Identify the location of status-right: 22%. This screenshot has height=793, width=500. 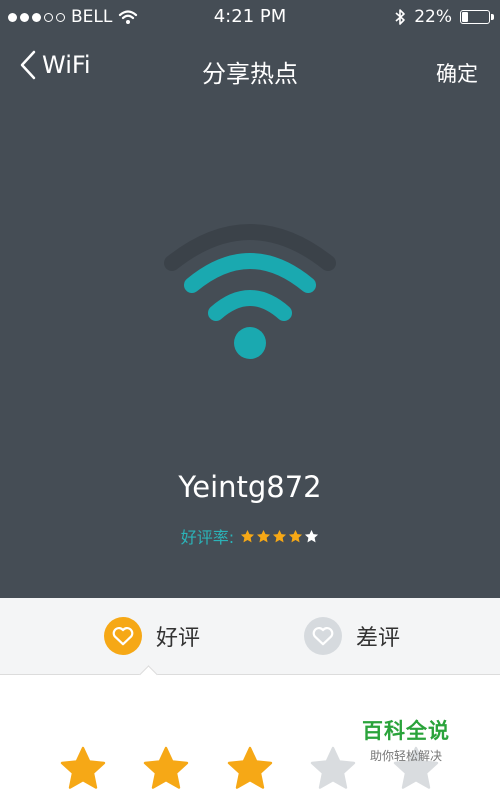
(444, 17).